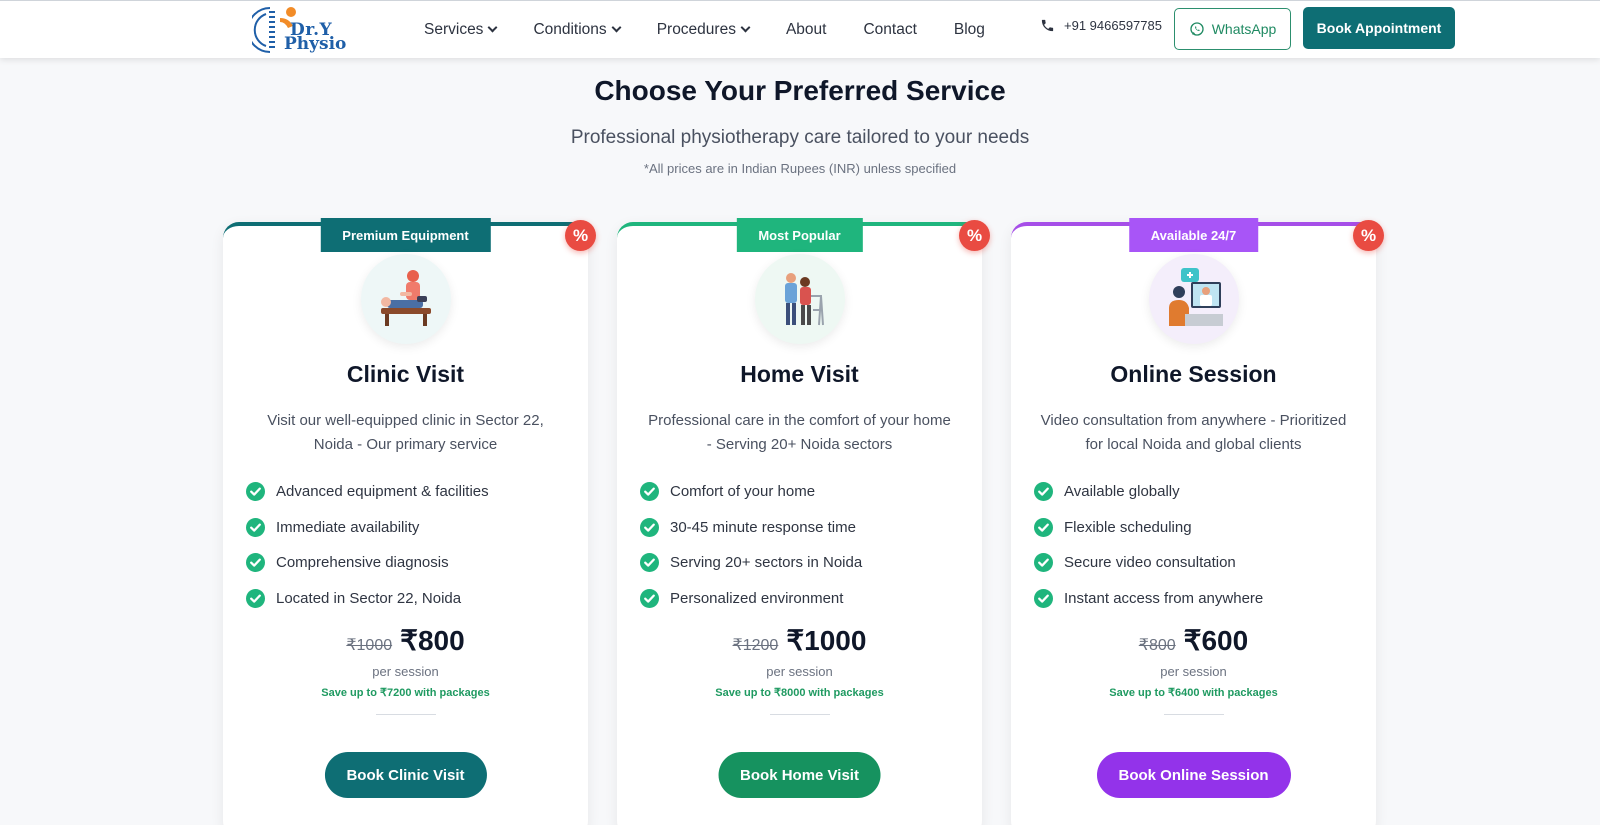 Image resolution: width=1600 pixels, height=825 pixels. What do you see at coordinates (704, 30) in the screenshot?
I see `nav-procedures: Procedures` at bounding box center [704, 30].